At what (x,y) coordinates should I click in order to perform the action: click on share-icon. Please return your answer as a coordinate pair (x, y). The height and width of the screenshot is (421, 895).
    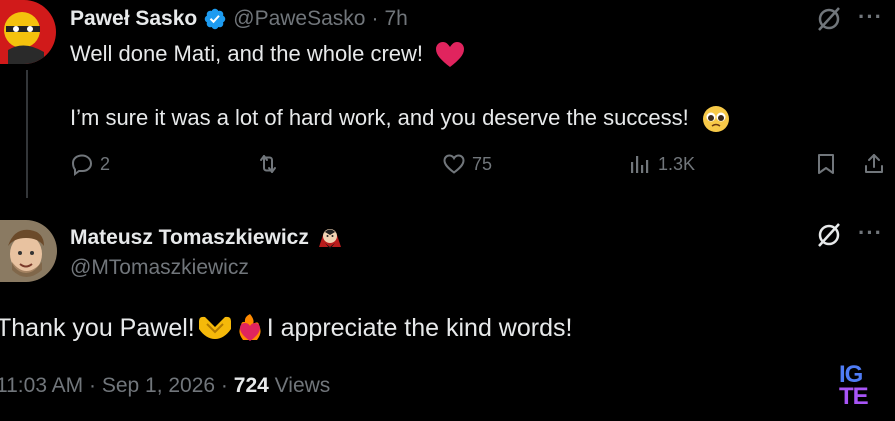
    Looking at the image, I should click on (874, 163).